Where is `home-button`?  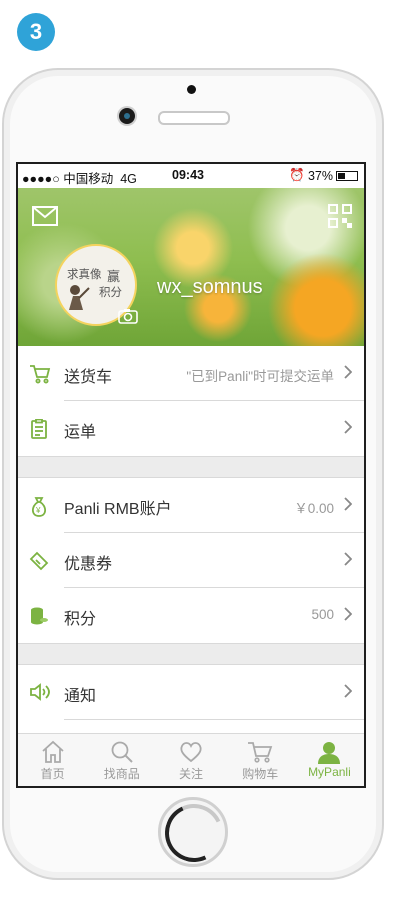
home-button is located at coordinates (193, 832).